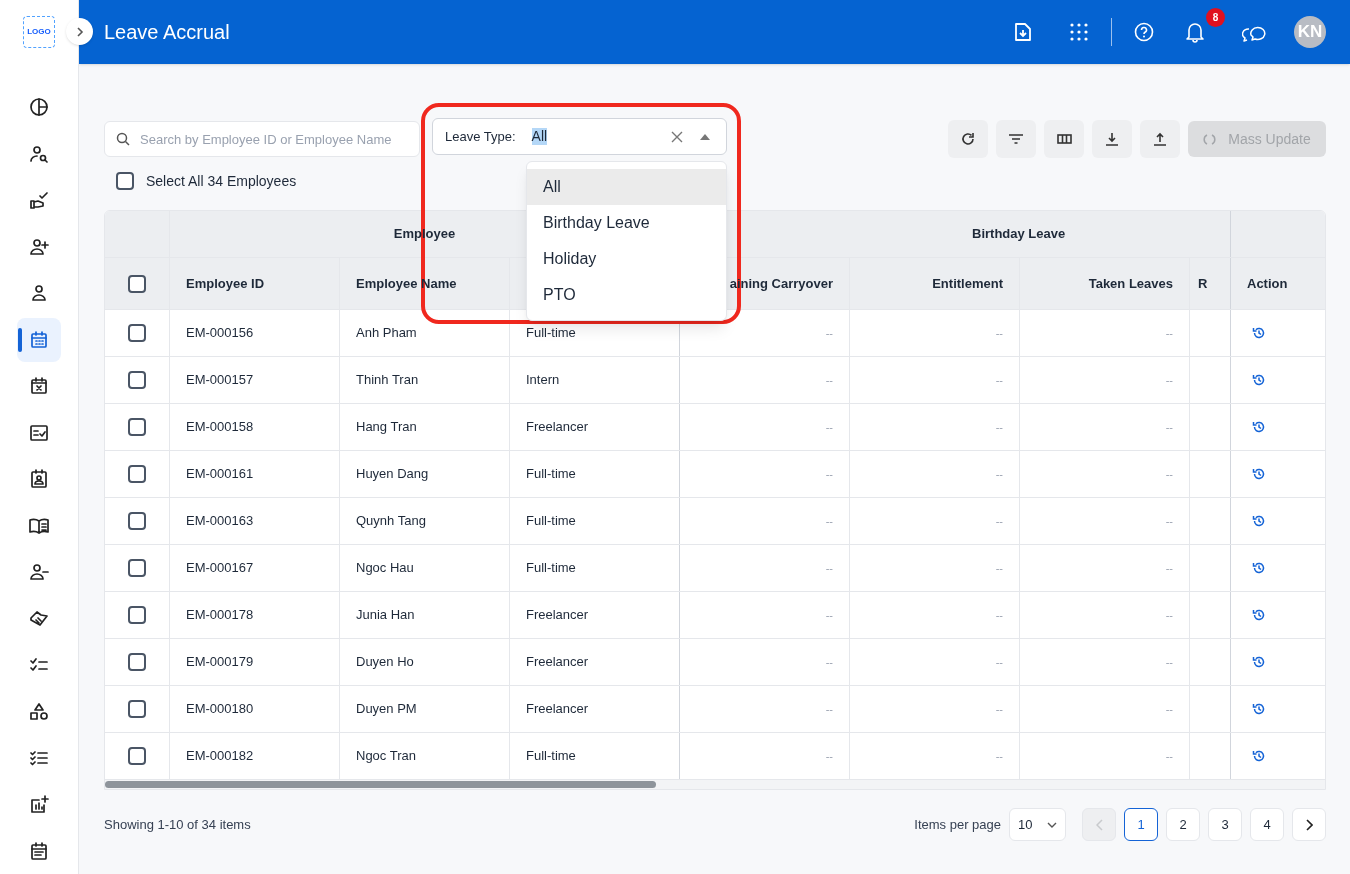  Describe the element at coordinates (385, 568) in the screenshot. I see `table-cell-text: Ngoc Hau` at that location.